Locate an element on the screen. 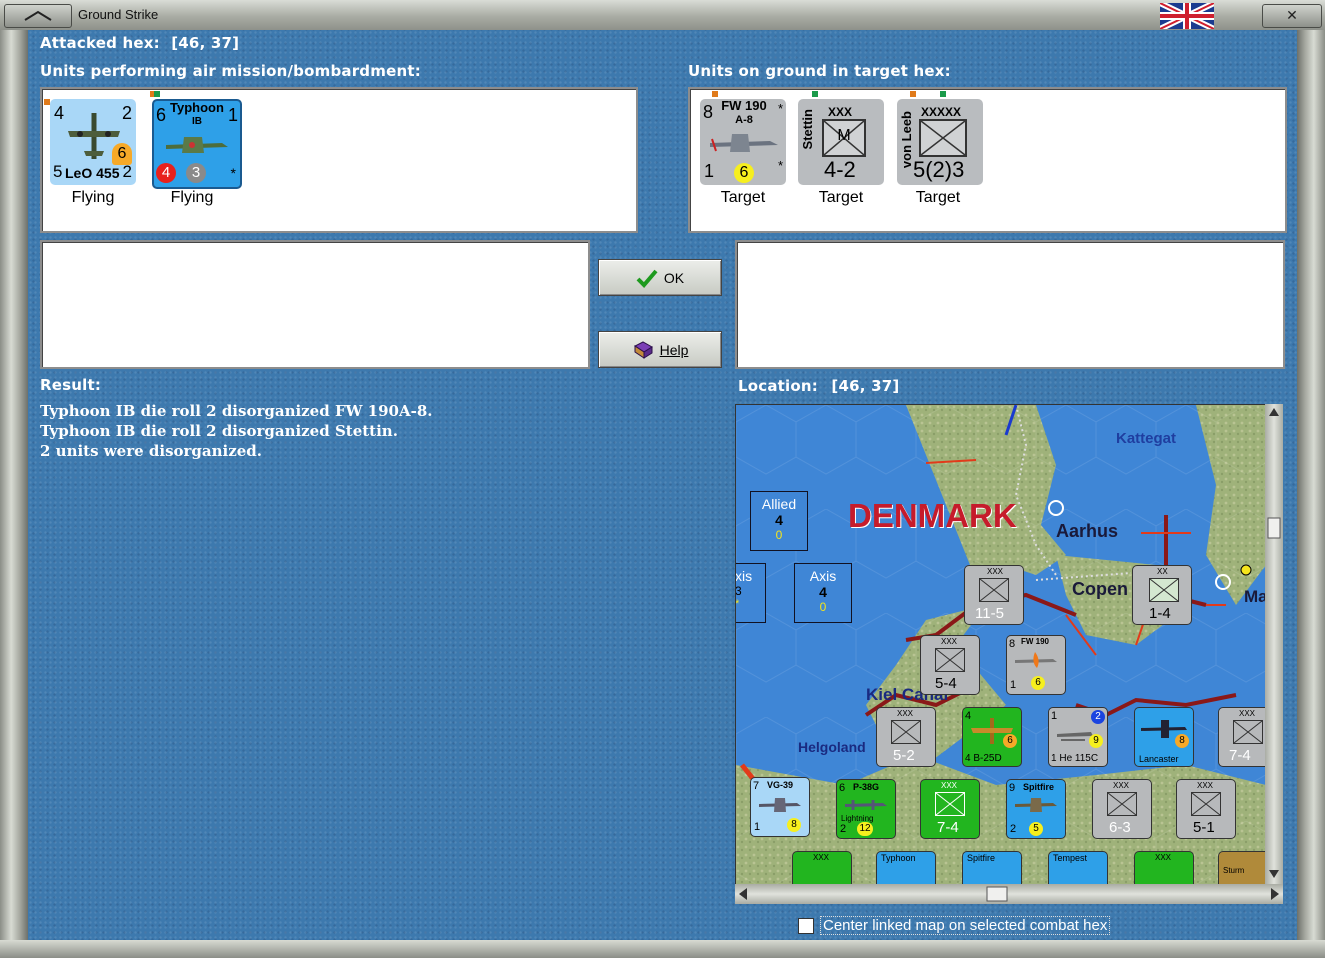 The height and width of the screenshot is (958, 1325). counter-name: Lancaster is located at coordinates (1159, 759).